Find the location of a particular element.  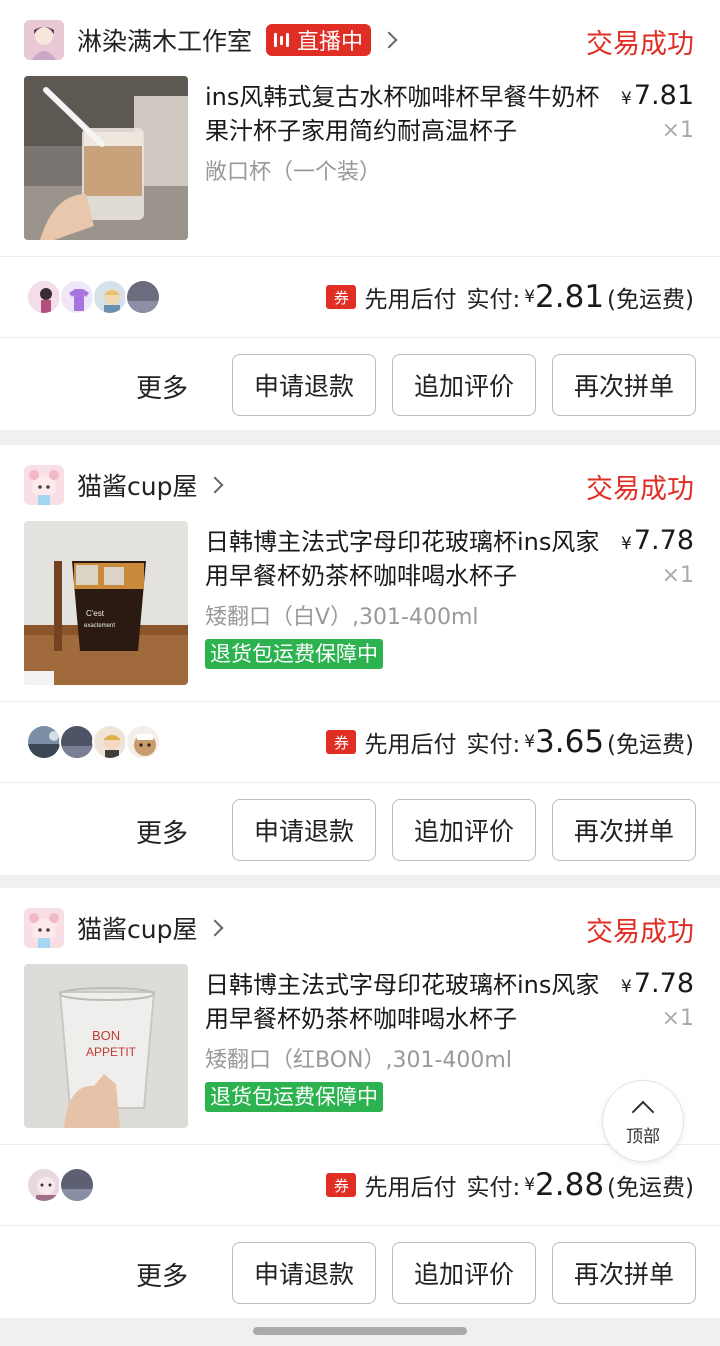

paid-amount: 2.81 is located at coordinates (570, 297).